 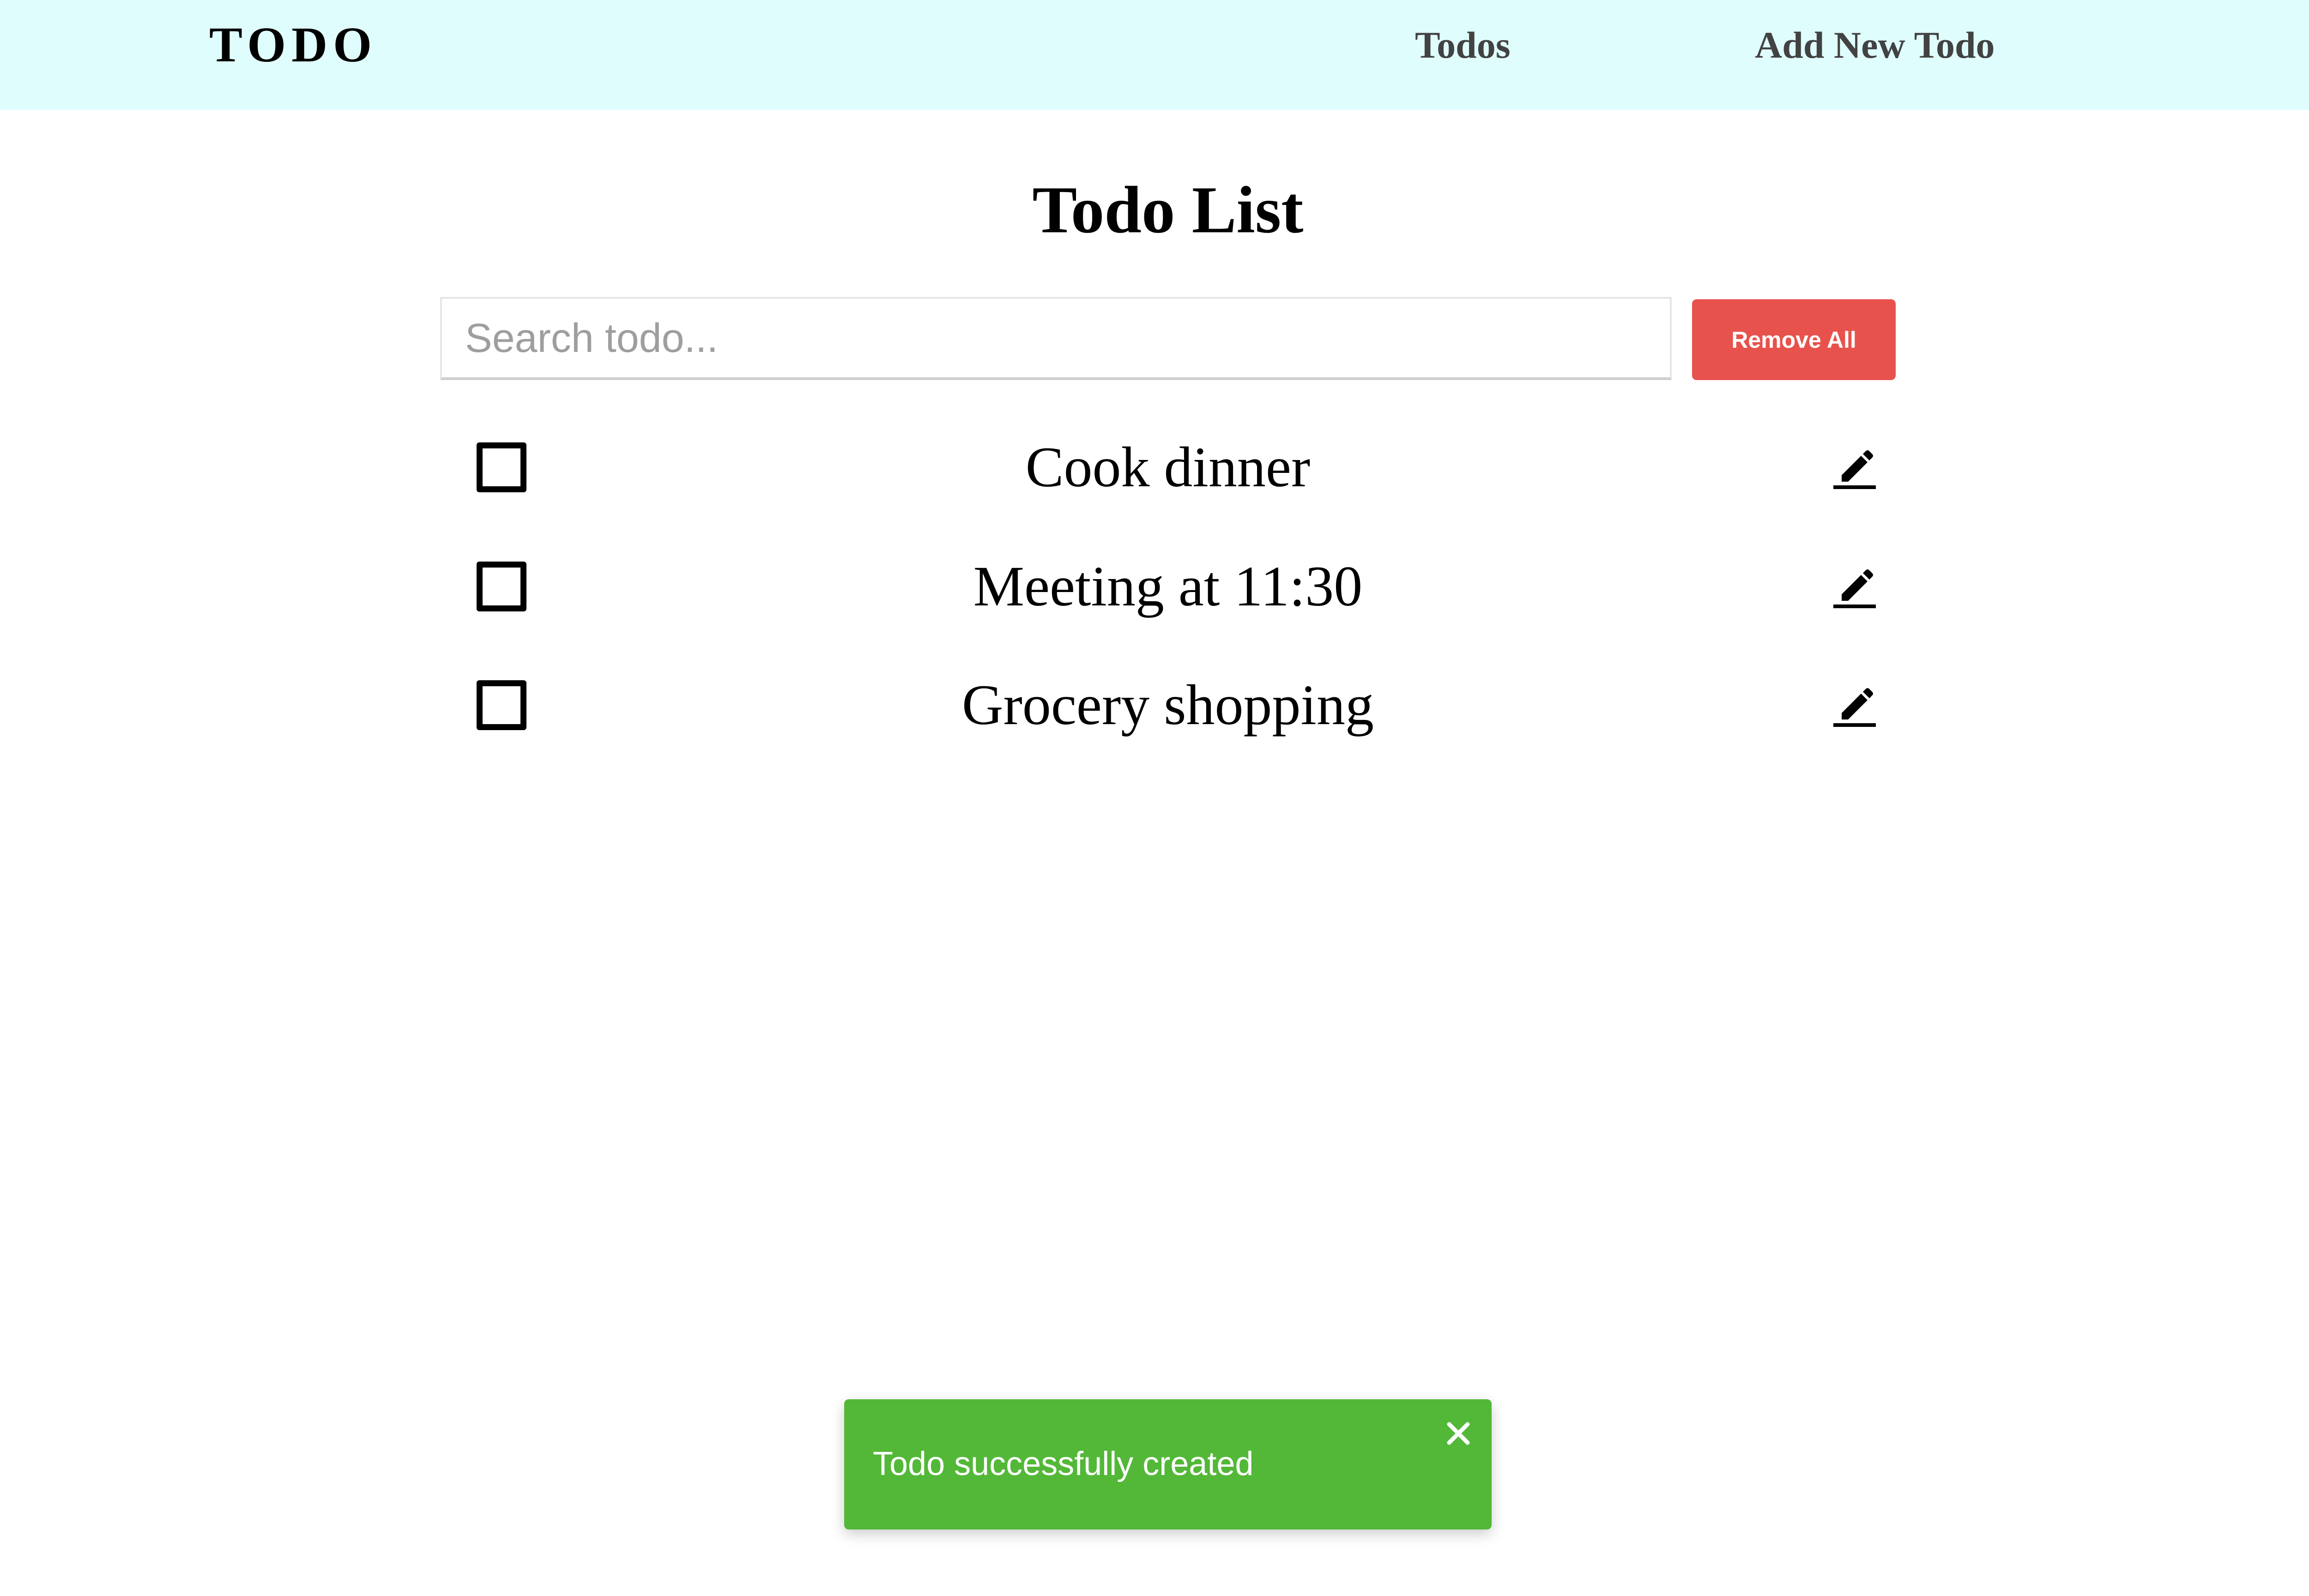 What do you see at coordinates (1063, 1463) in the screenshot?
I see `toast-message: Todo successfully created` at bounding box center [1063, 1463].